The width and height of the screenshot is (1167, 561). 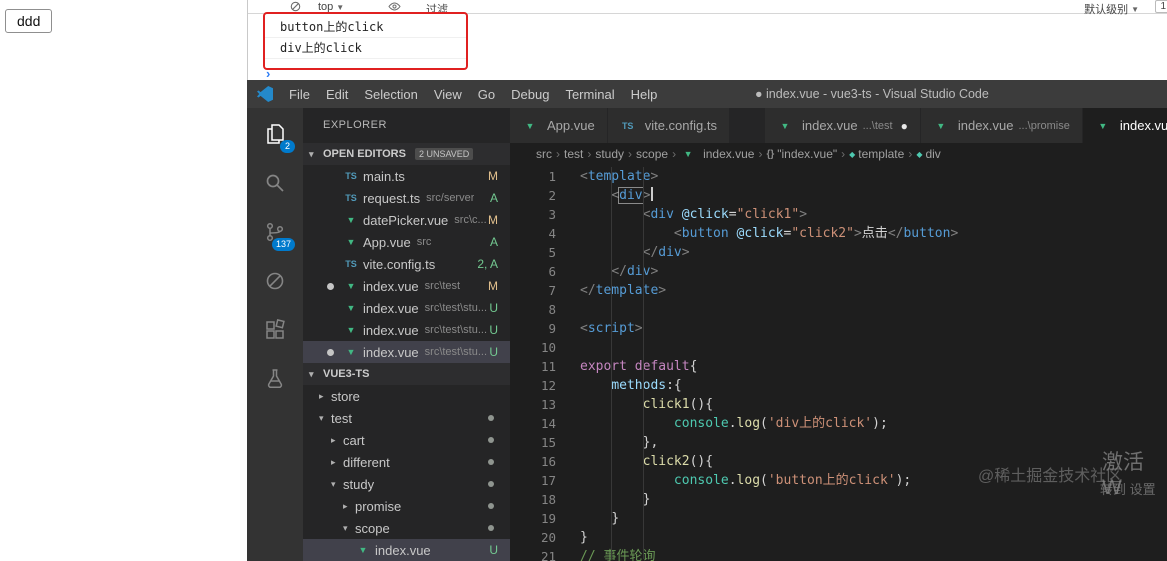 I want to click on breadcrumb-item: scope, so click(x=652, y=154).